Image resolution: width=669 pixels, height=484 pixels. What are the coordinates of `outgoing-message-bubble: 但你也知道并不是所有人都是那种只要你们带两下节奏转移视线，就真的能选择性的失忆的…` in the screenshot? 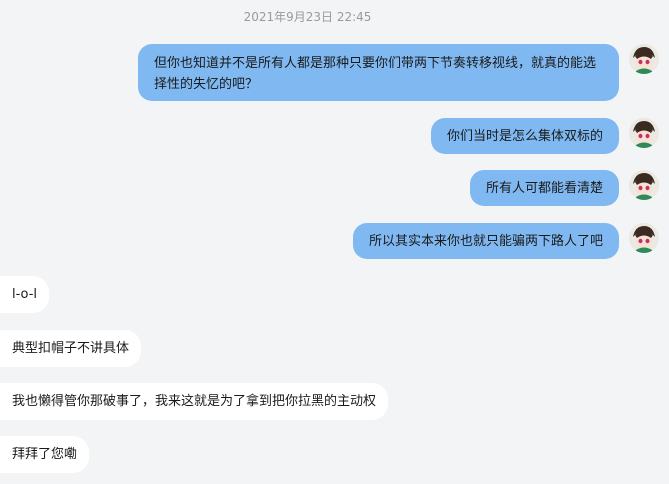 It's located at (378, 72).